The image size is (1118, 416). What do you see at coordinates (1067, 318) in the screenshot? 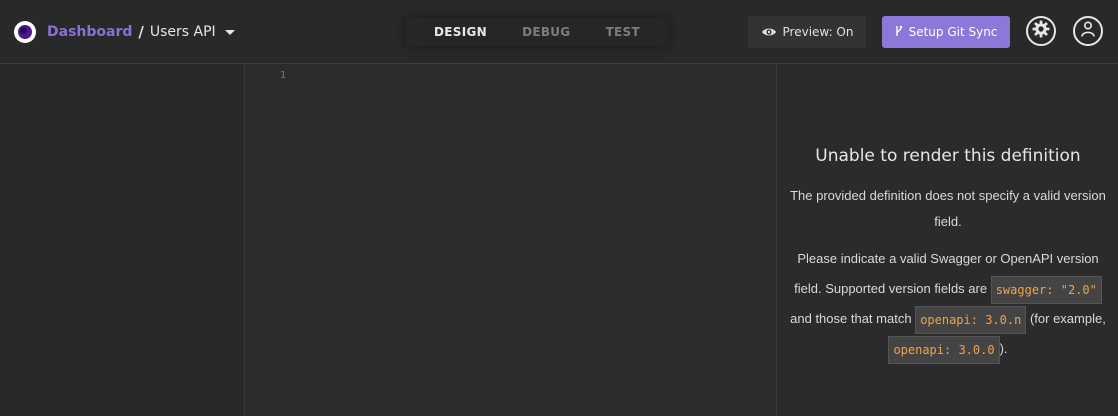
I see `instructions-text: (for example,` at bounding box center [1067, 318].